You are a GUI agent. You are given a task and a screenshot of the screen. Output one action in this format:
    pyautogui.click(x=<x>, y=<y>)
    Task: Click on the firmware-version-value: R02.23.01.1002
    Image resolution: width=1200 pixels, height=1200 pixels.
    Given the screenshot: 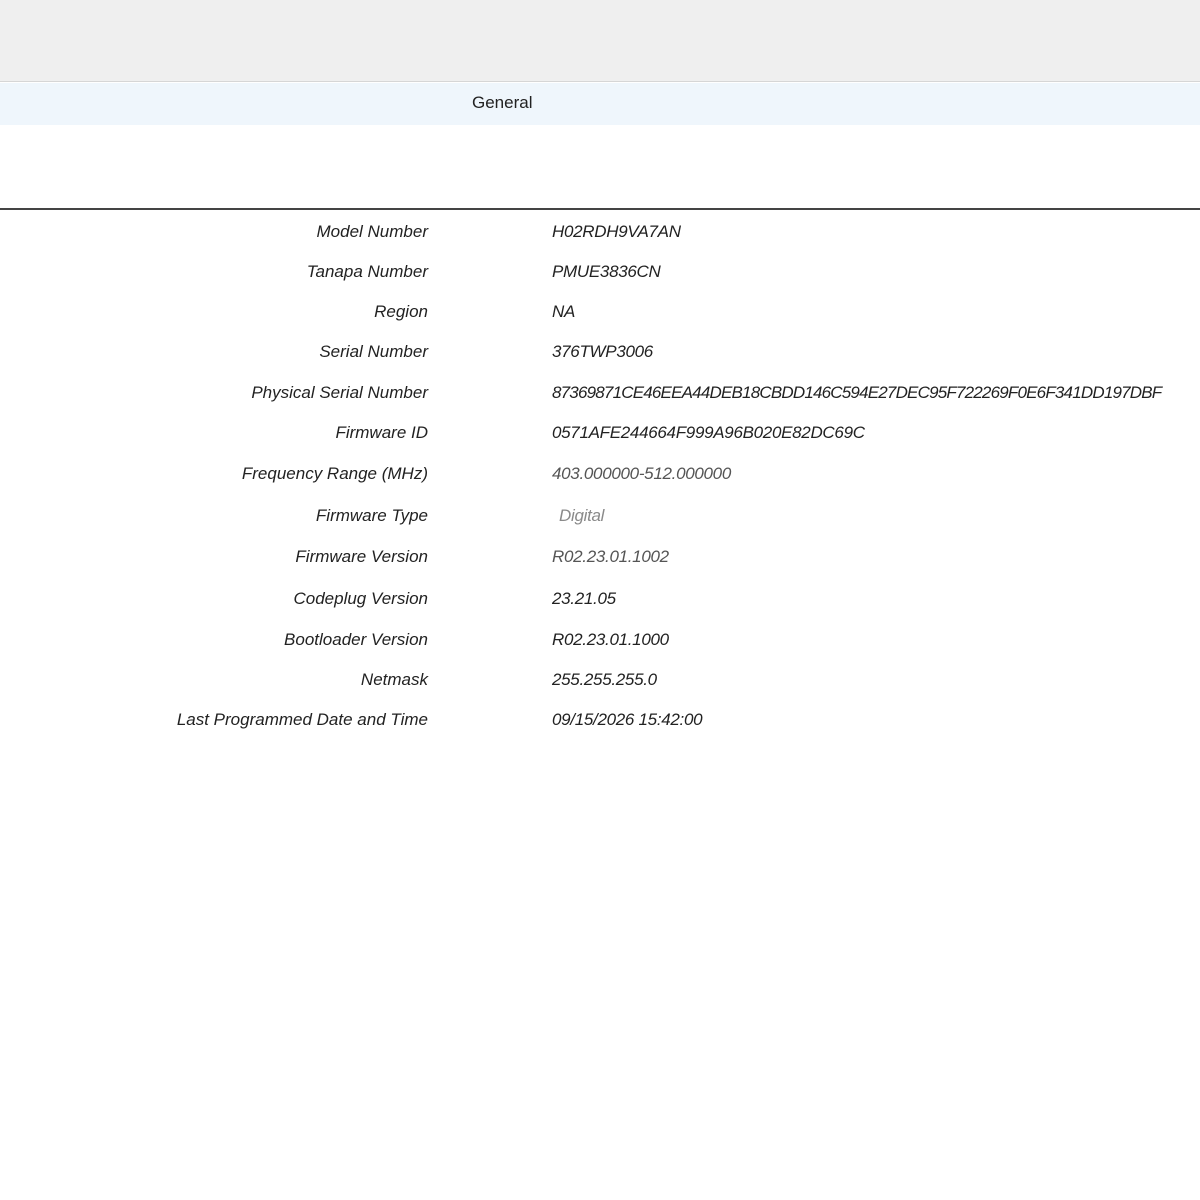 What is the action you would take?
    pyautogui.click(x=610, y=556)
    